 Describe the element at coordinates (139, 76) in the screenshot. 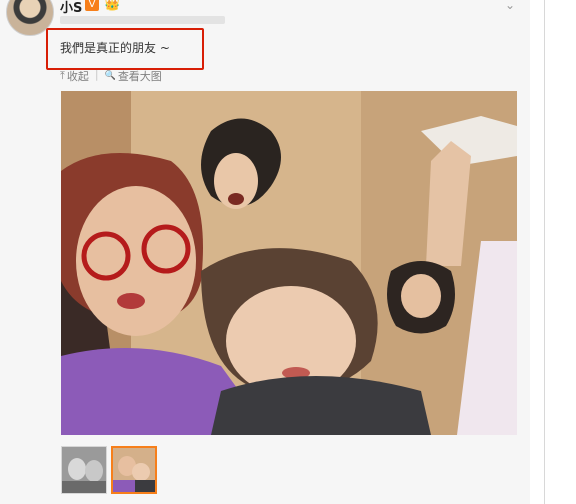

I see `view-large-label: 查看大图` at that location.